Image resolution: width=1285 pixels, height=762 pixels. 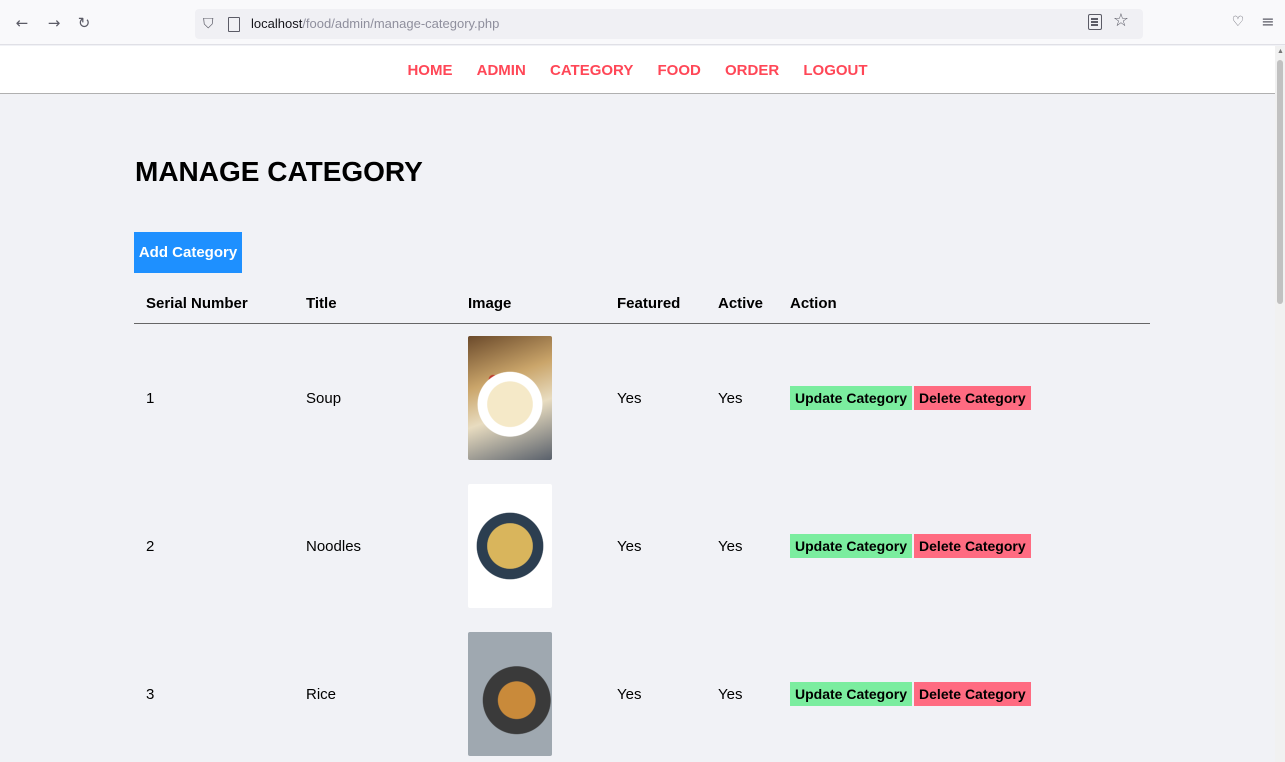 What do you see at coordinates (211, 24) in the screenshot?
I see `shield-icon: ⛉` at bounding box center [211, 24].